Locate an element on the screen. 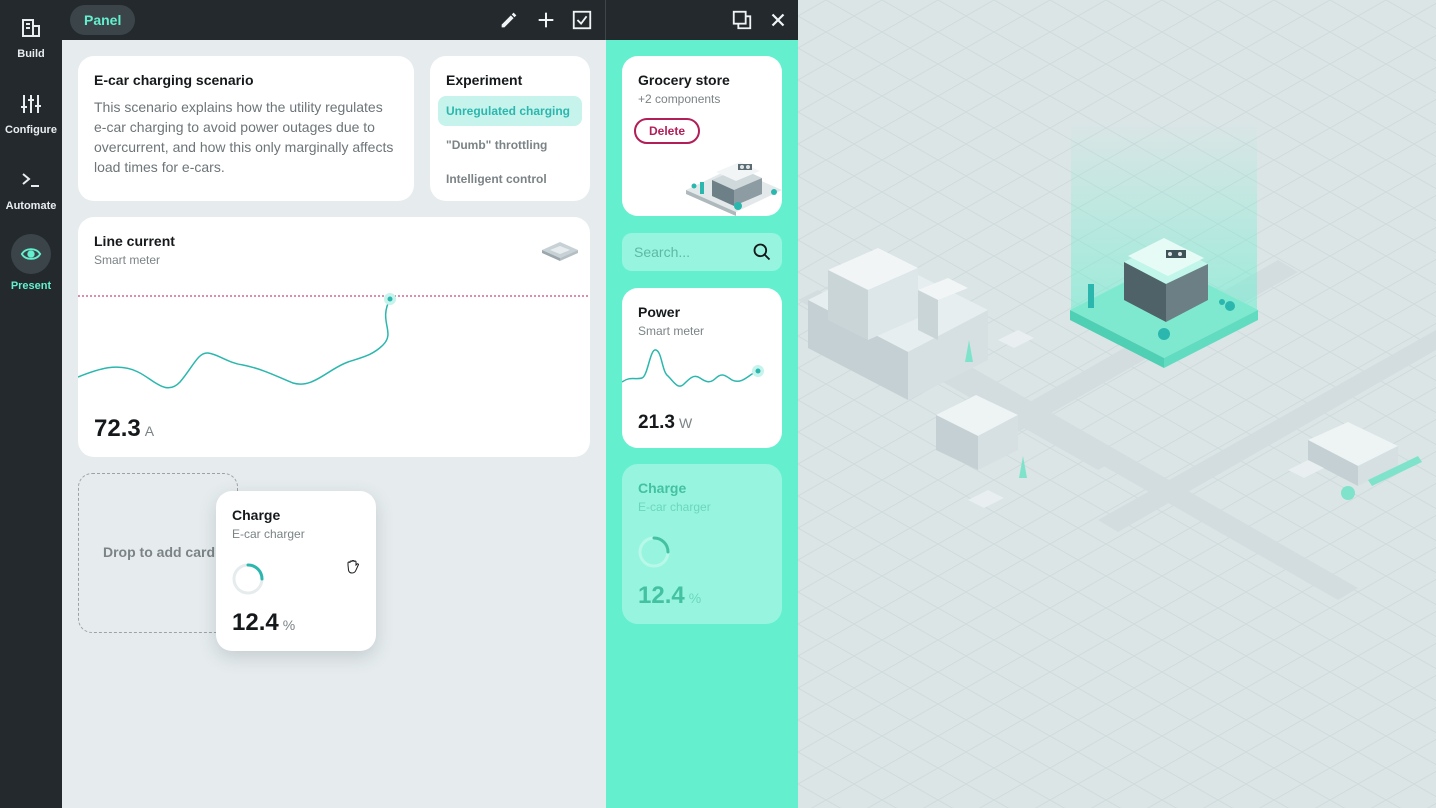 The image size is (1436, 808). component-search is located at coordinates (702, 252).